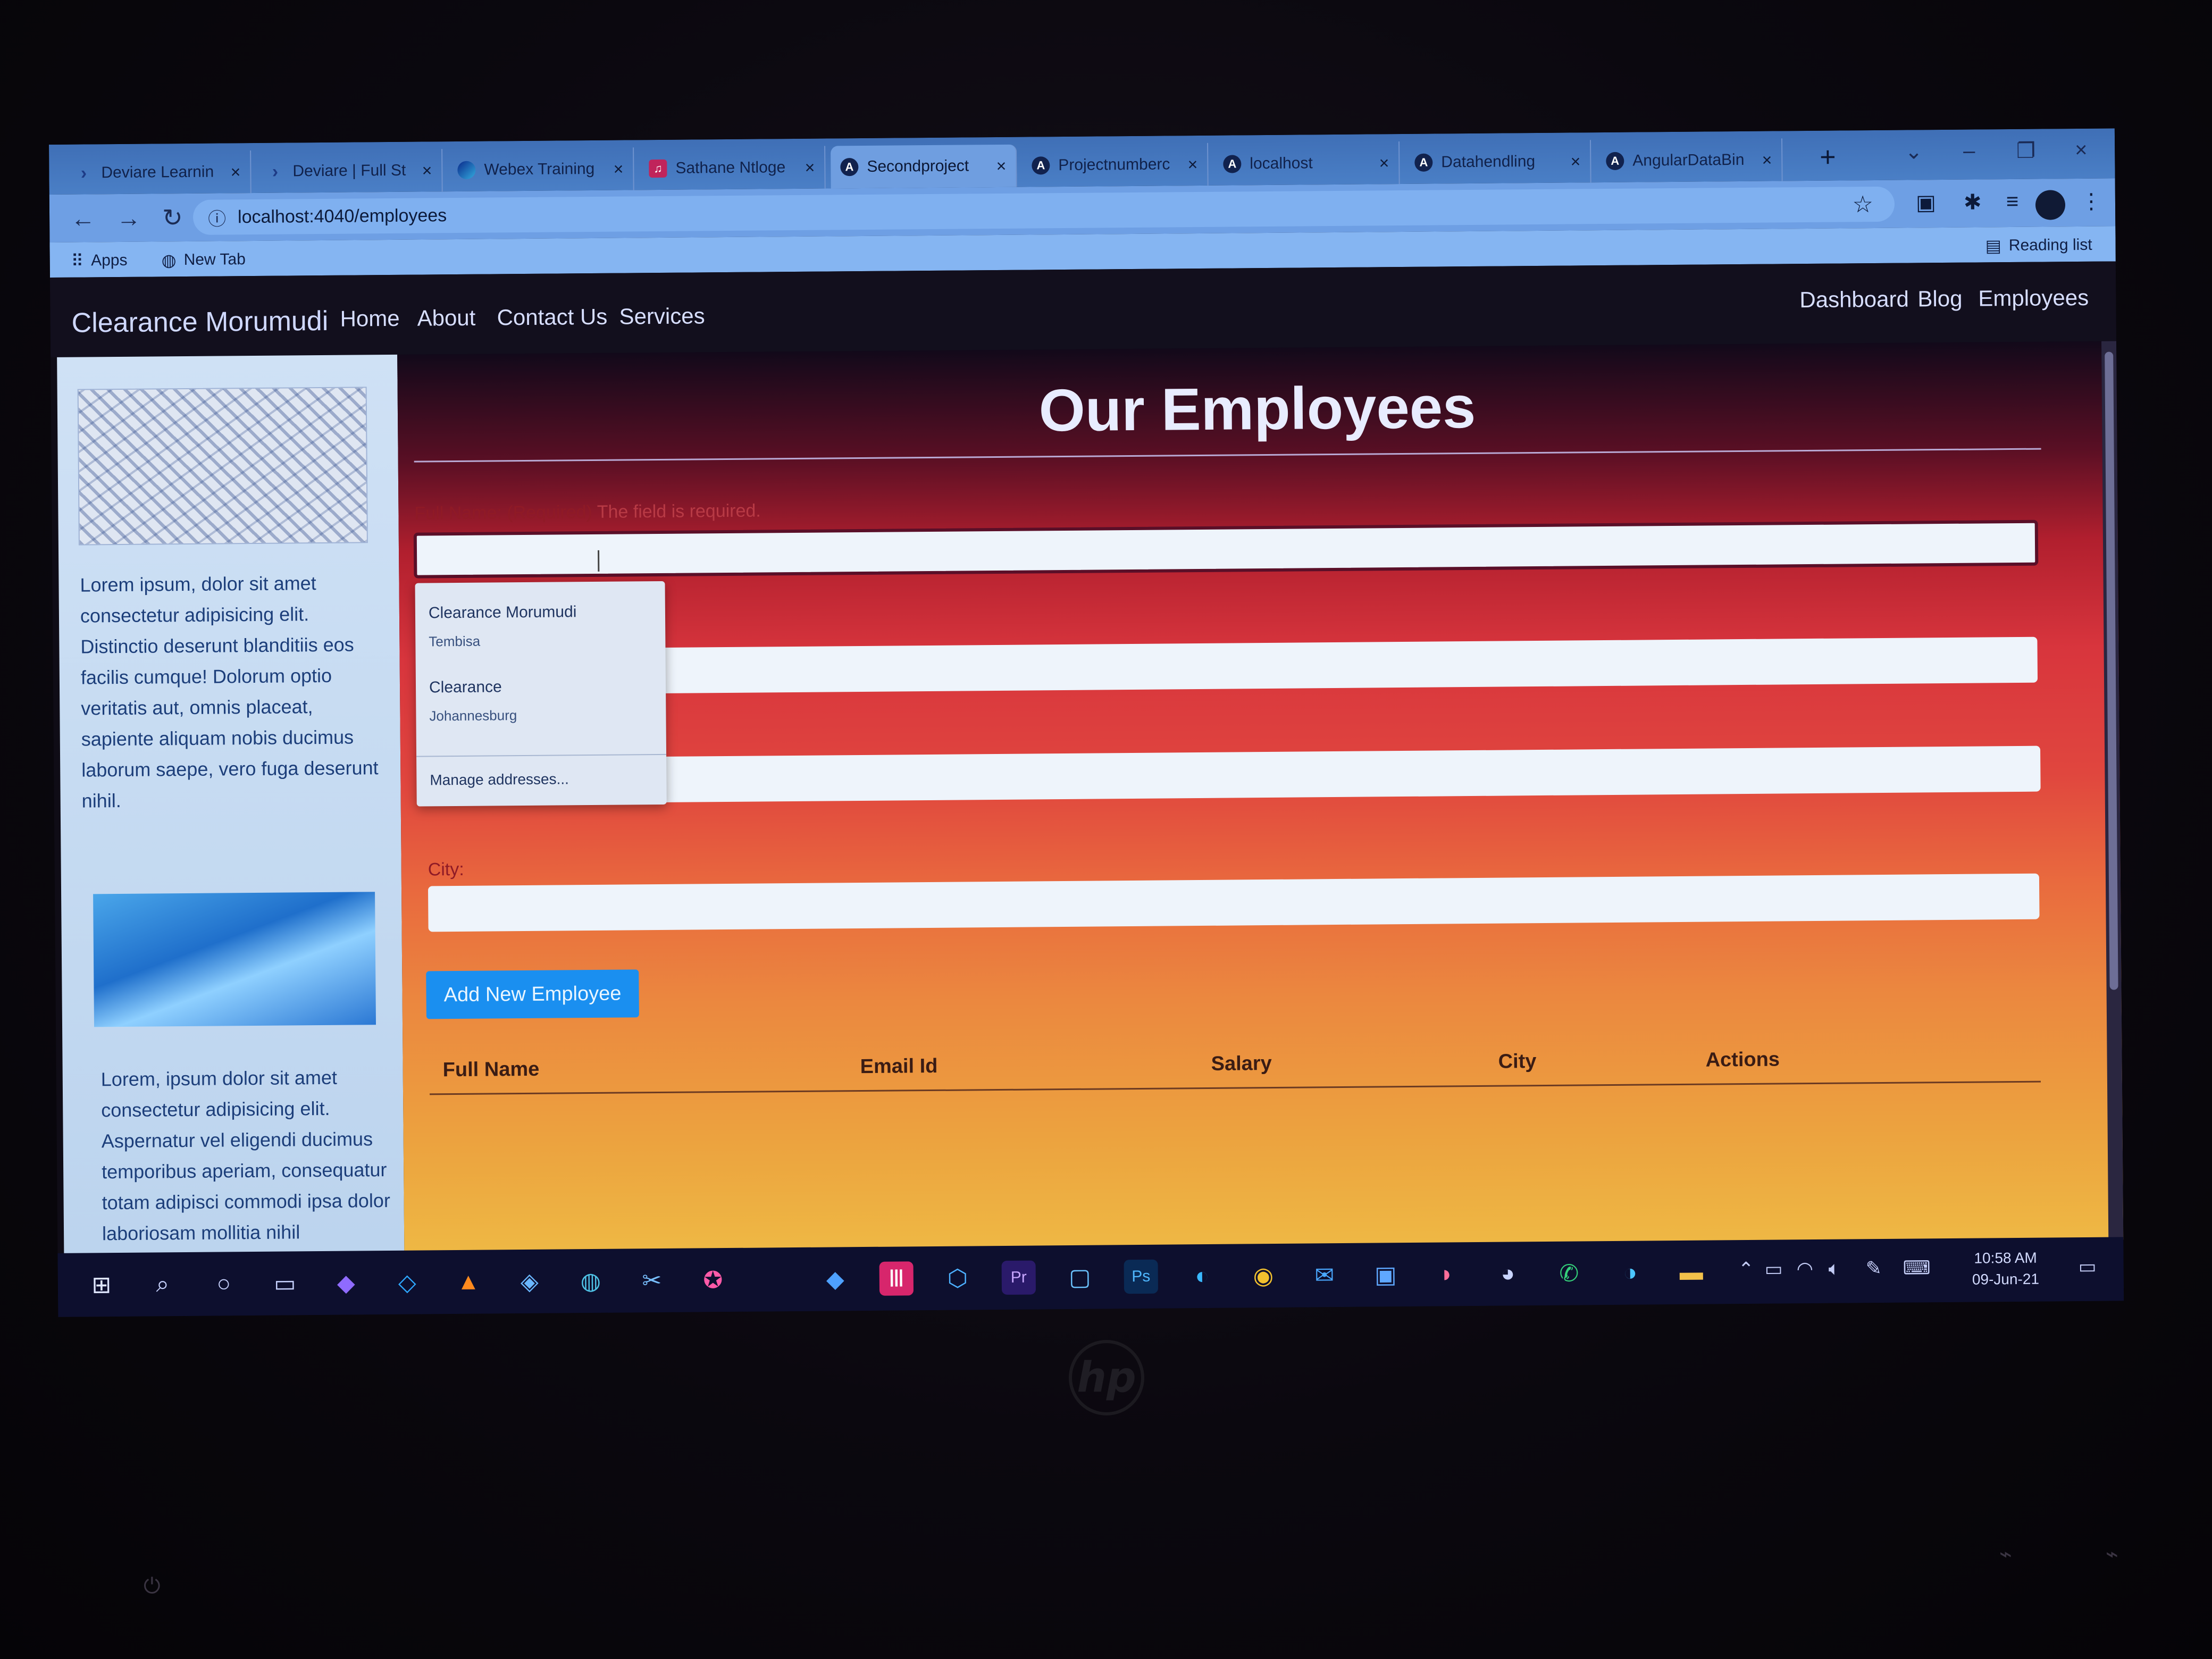 The height and width of the screenshot is (1659, 2212). I want to click on app-icon: ▢, so click(1080, 1277).